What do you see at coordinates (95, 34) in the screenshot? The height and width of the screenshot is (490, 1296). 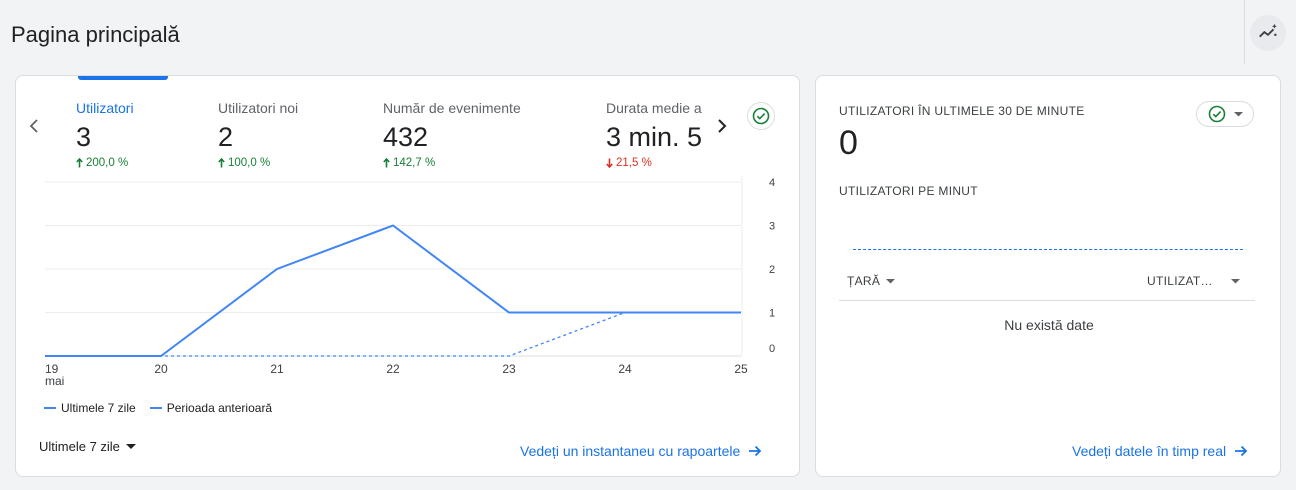 I see `page-title: Pagina principală` at bounding box center [95, 34].